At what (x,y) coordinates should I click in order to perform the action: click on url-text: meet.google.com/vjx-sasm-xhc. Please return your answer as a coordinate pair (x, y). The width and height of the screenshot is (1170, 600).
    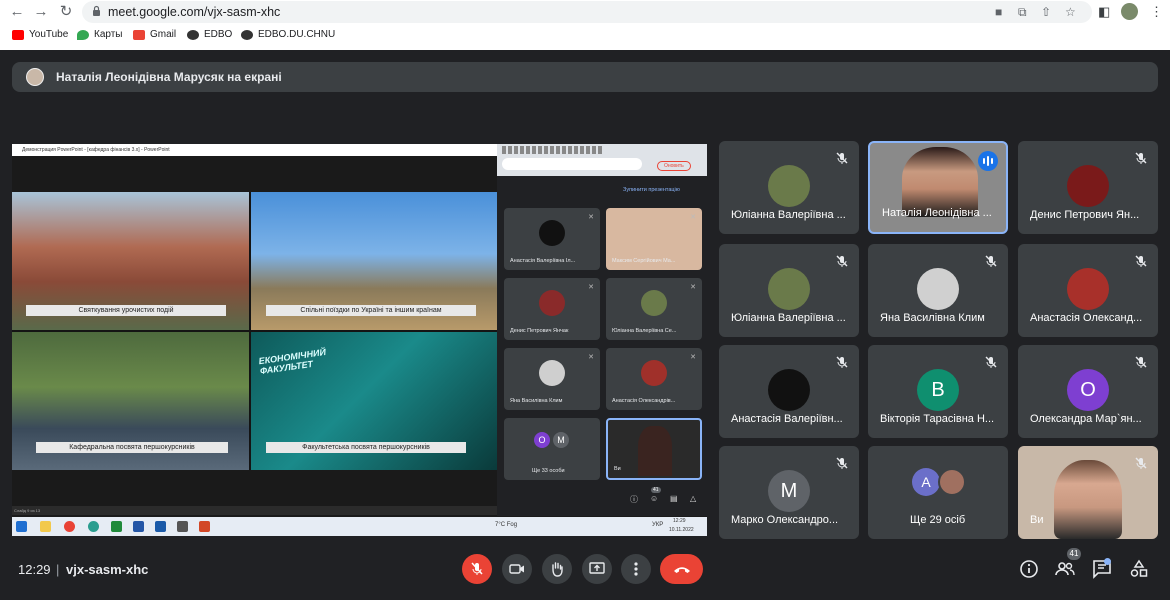
    Looking at the image, I should click on (194, 12).